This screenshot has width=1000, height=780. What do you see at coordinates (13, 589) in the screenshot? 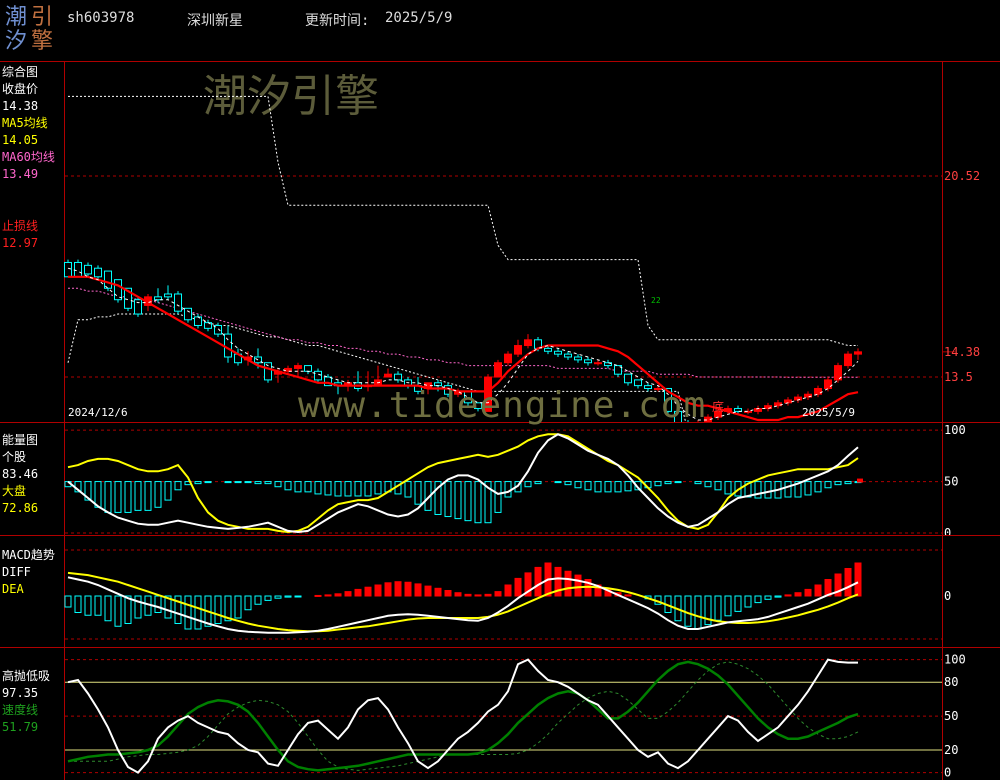
I see `dea-label: DEA` at bounding box center [13, 589].